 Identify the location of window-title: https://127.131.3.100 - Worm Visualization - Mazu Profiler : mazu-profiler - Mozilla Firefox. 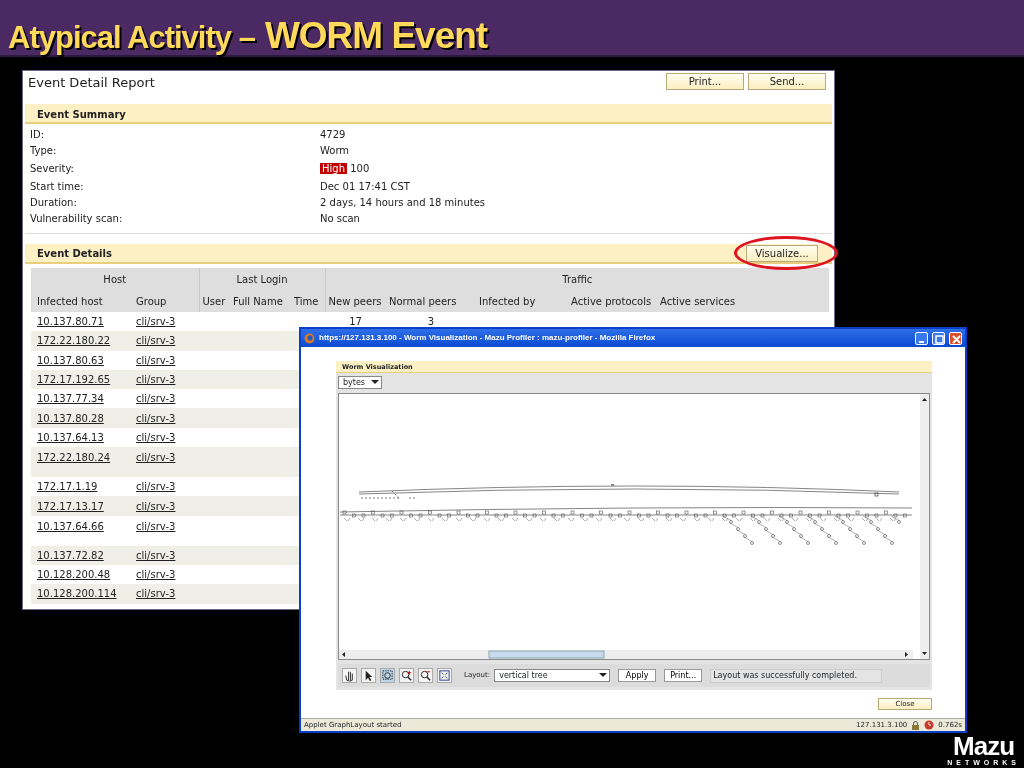
(488, 338).